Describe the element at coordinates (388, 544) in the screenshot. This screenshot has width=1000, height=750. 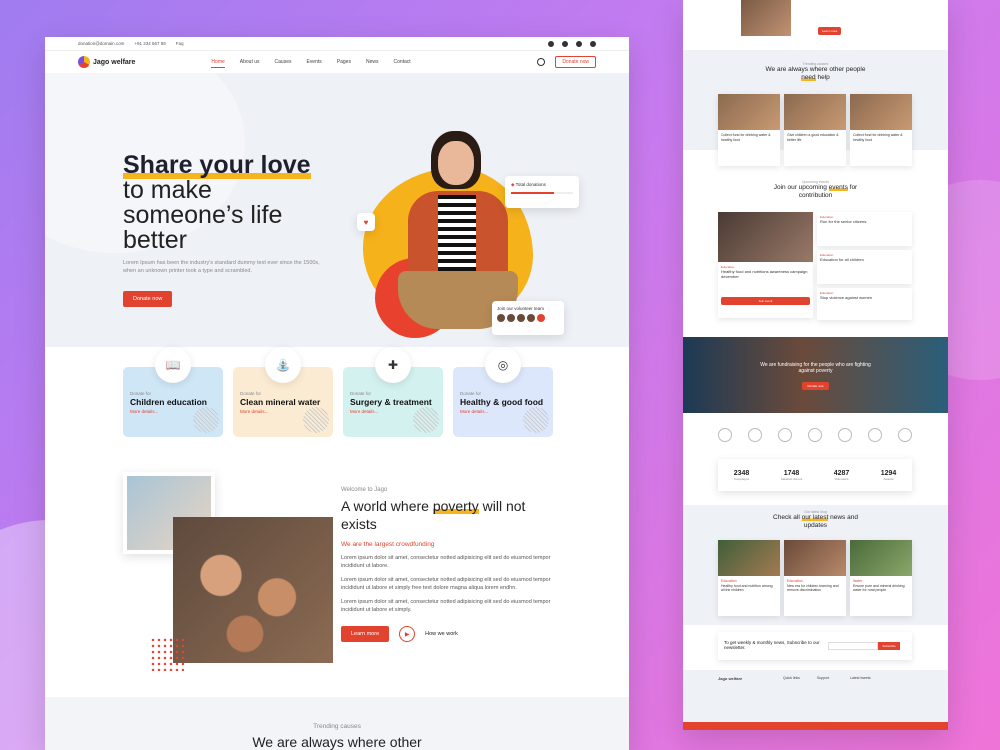
I see `about-subtitle: We are the largest crowdfunding` at that location.